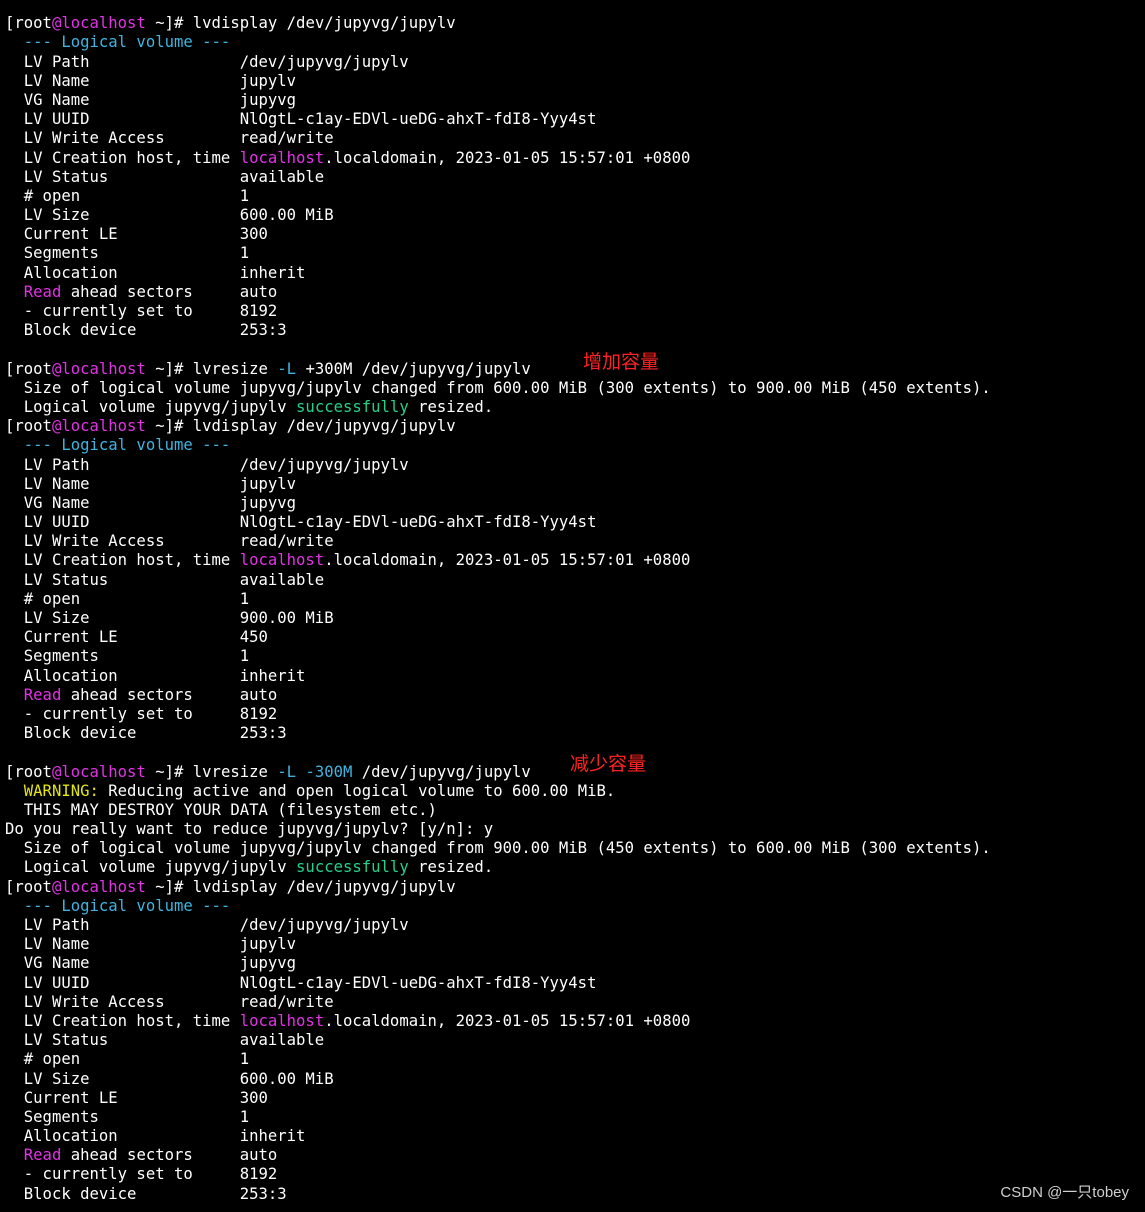 The height and width of the screenshot is (1212, 1145). I want to click on terminal-line: LV Size 600.00 MiB, so click(572, 215).